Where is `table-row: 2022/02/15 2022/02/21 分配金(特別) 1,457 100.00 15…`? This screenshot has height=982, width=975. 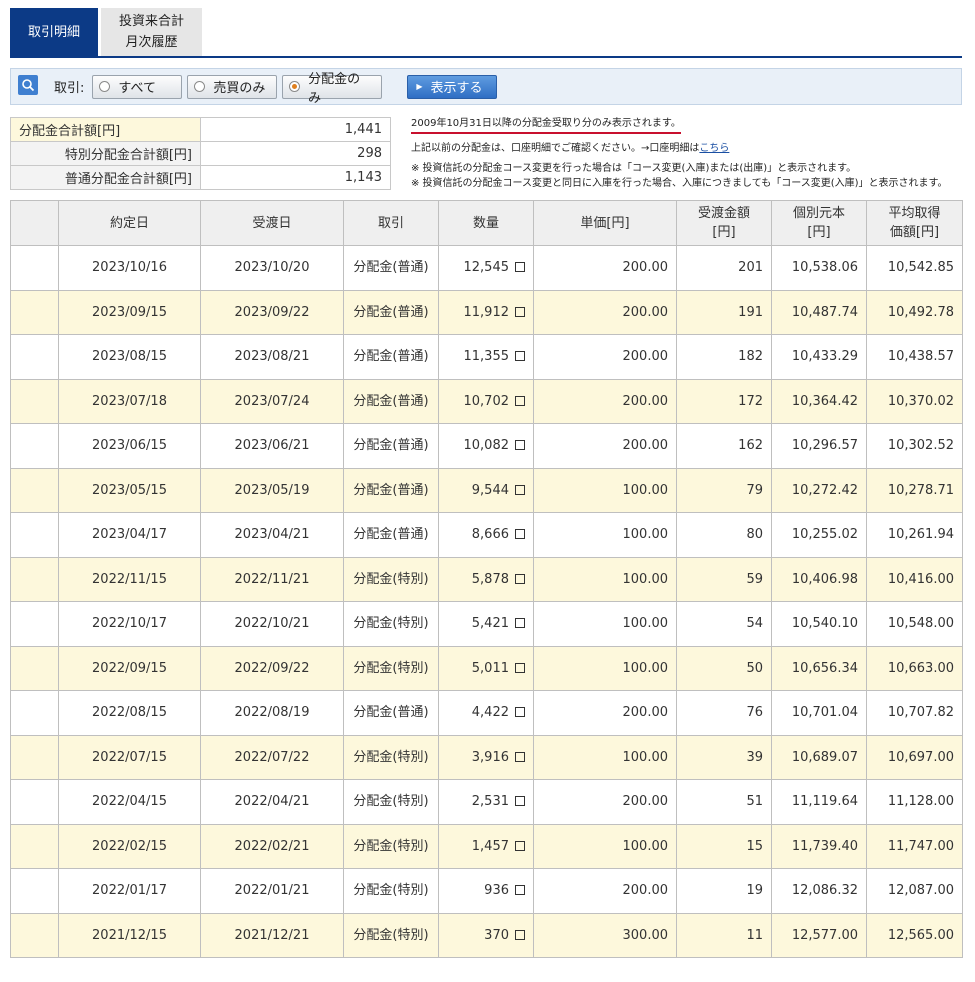
table-row: 2022/02/15 2022/02/21 分配金(特別) 1,457 100.00 15… is located at coordinates (486, 846).